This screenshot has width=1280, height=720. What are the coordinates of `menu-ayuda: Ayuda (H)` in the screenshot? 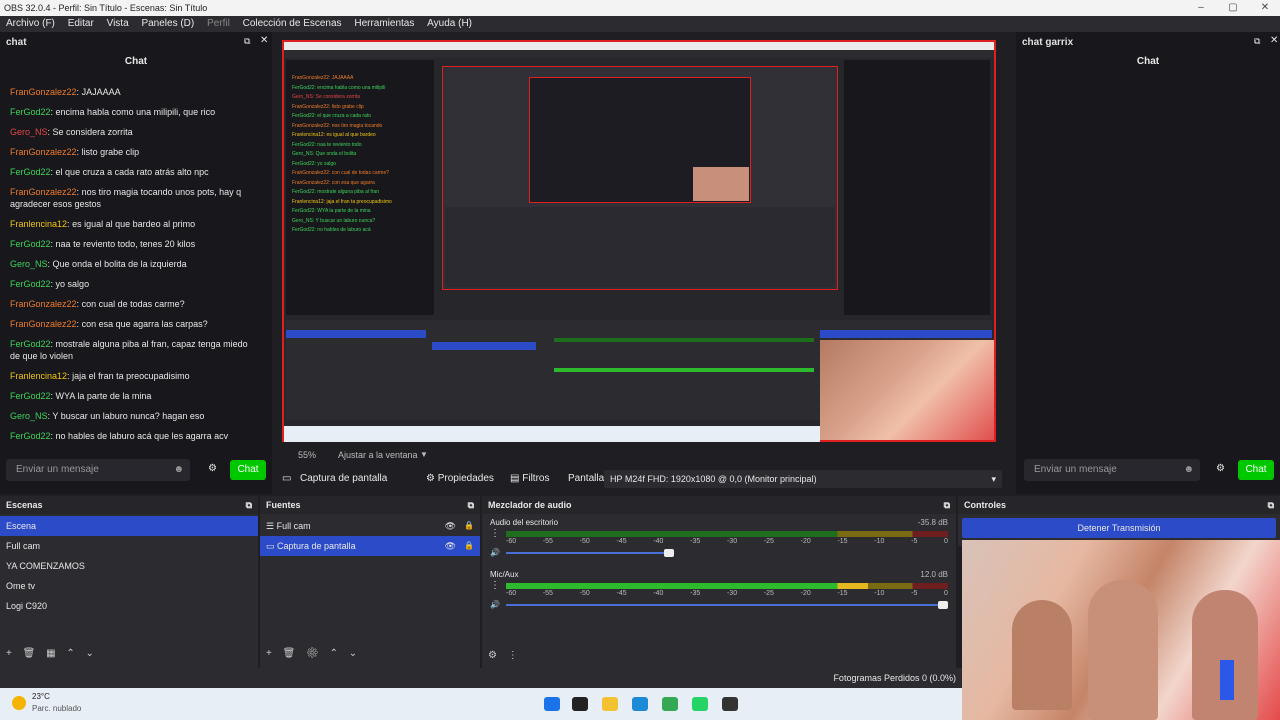 It's located at (449, 23).